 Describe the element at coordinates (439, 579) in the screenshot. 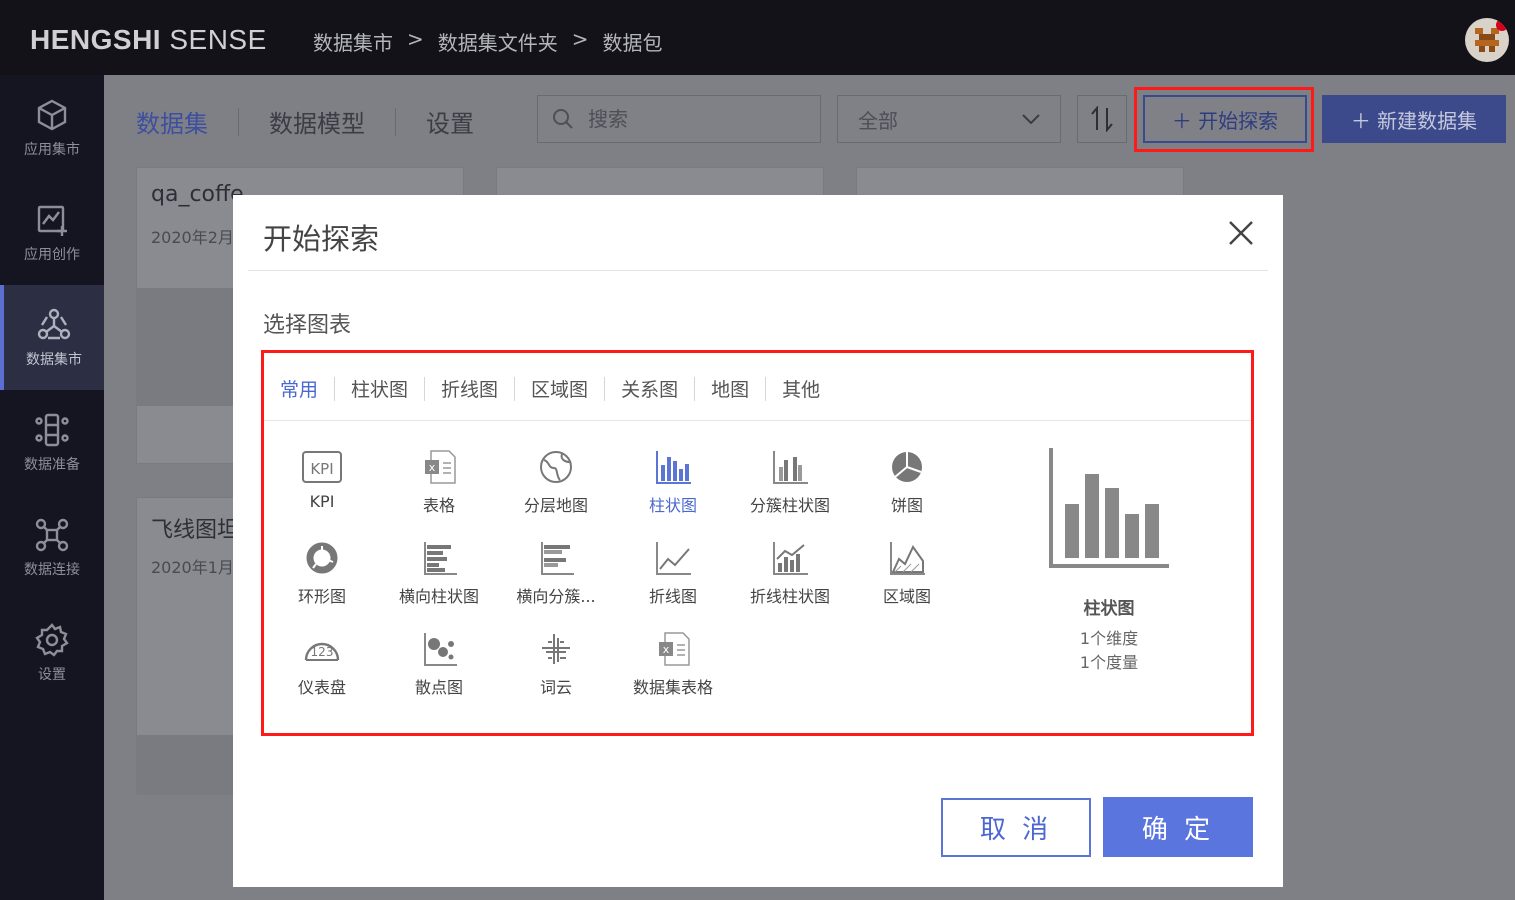

I see `chart-type-horizontal-bar: 横向柱状图` at that location.